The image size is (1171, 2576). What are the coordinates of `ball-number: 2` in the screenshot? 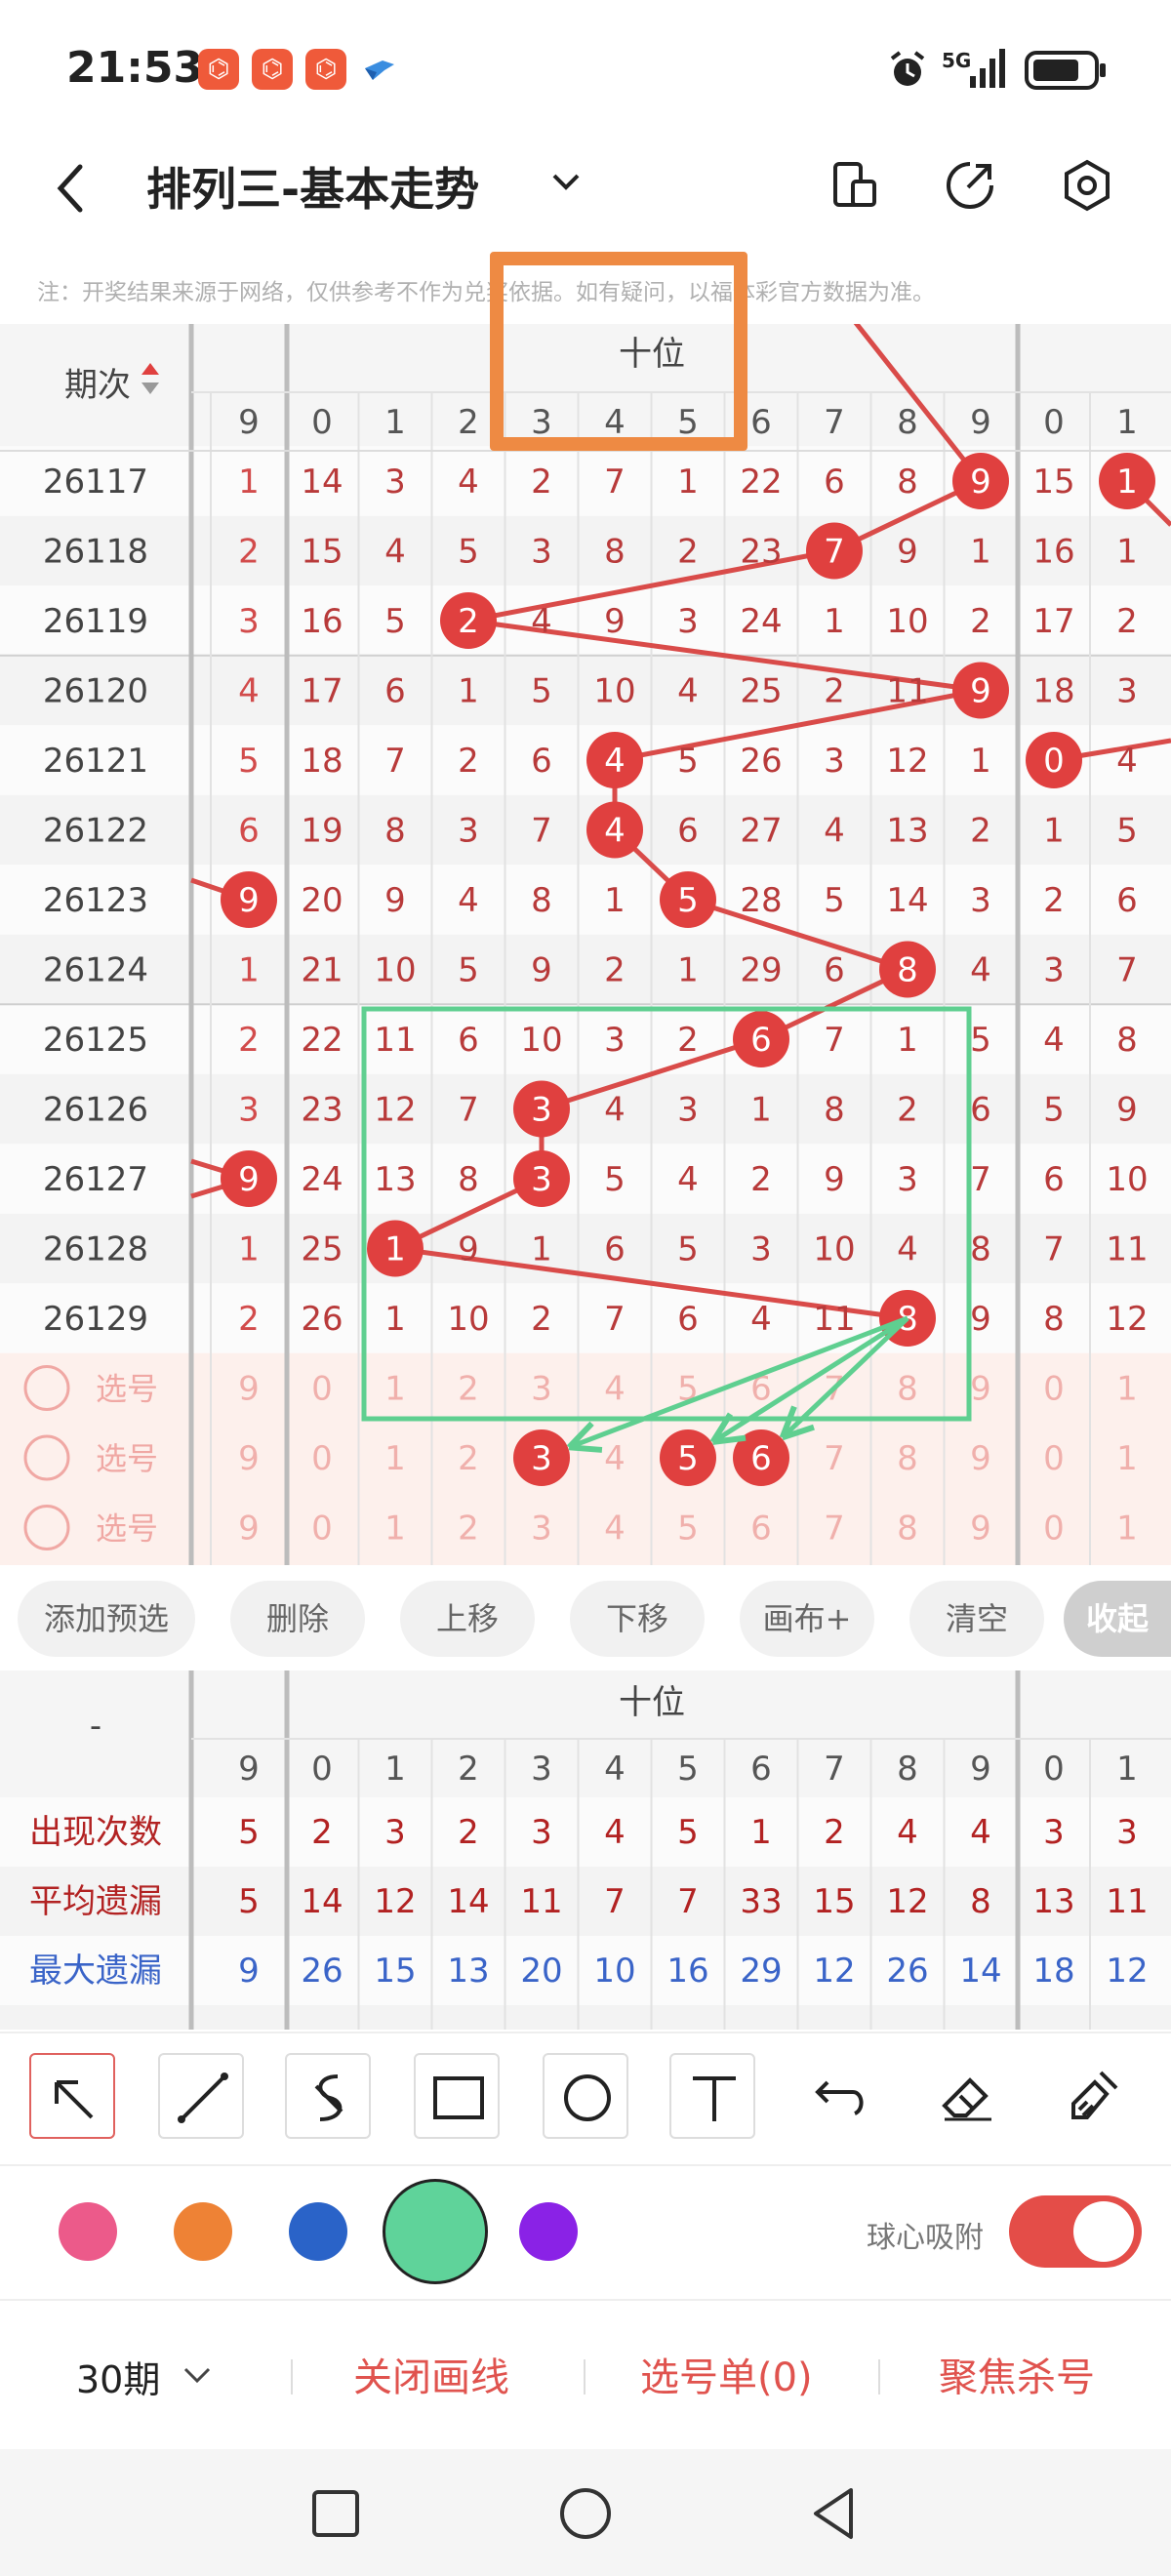 It's located at (468, 621).